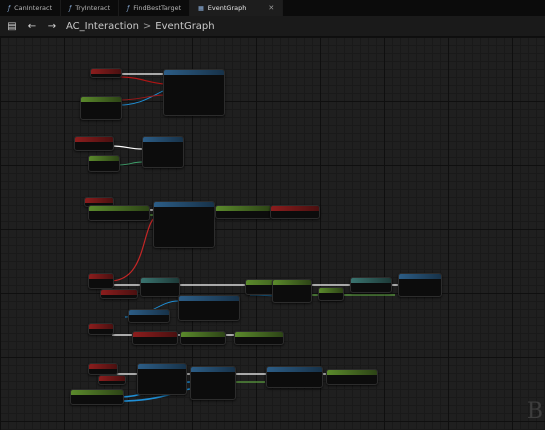  I want to click on tab-caninteract: ƒ CanInteract, so click(31, 8).